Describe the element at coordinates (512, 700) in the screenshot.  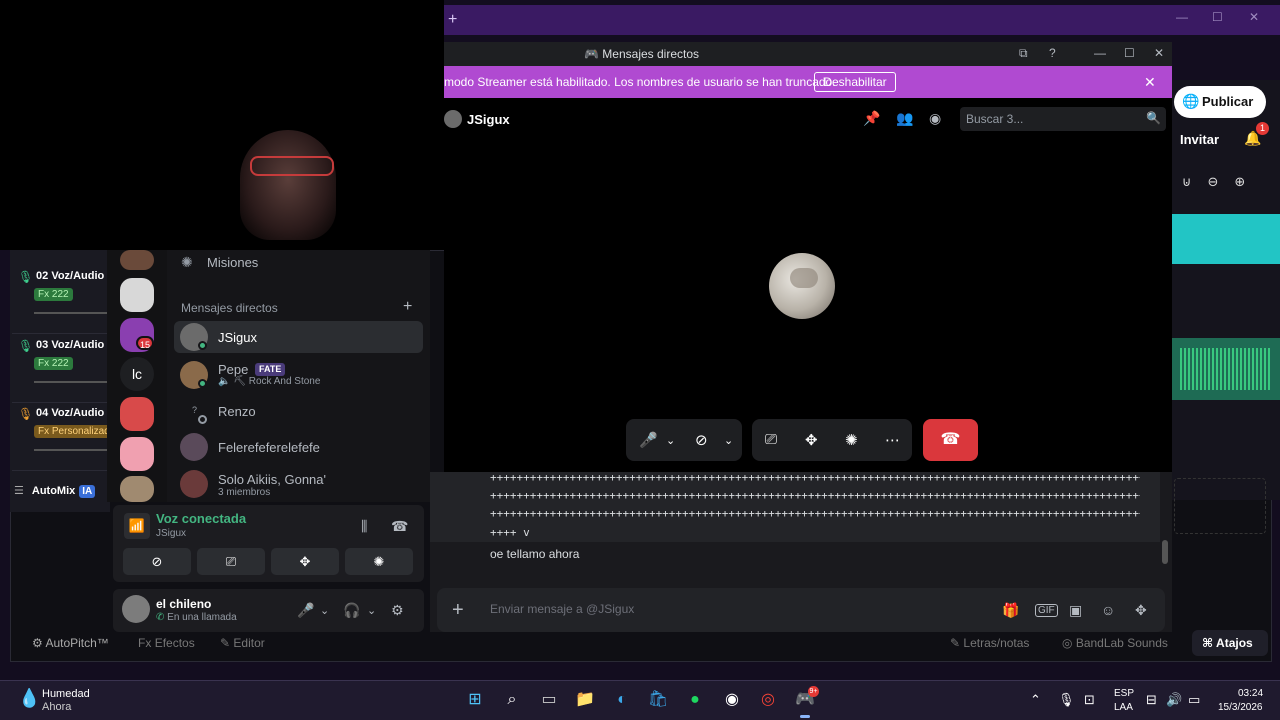
I see `search-icon: ⌕` at that location.